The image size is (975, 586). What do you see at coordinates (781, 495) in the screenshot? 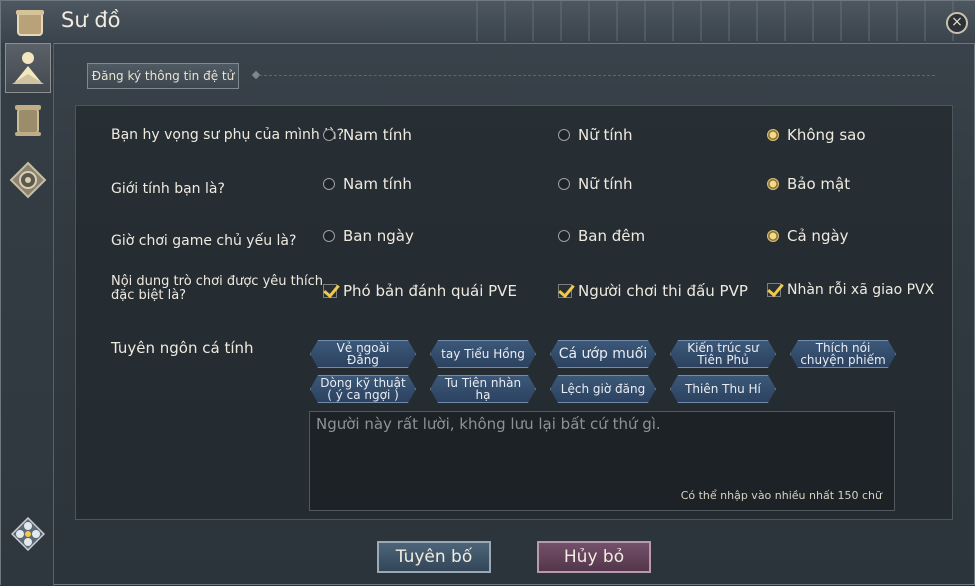
I see `character-limit-text: Có thể nhập vào nhiều nhất 150 chữ` at bounding box center [781, 495].